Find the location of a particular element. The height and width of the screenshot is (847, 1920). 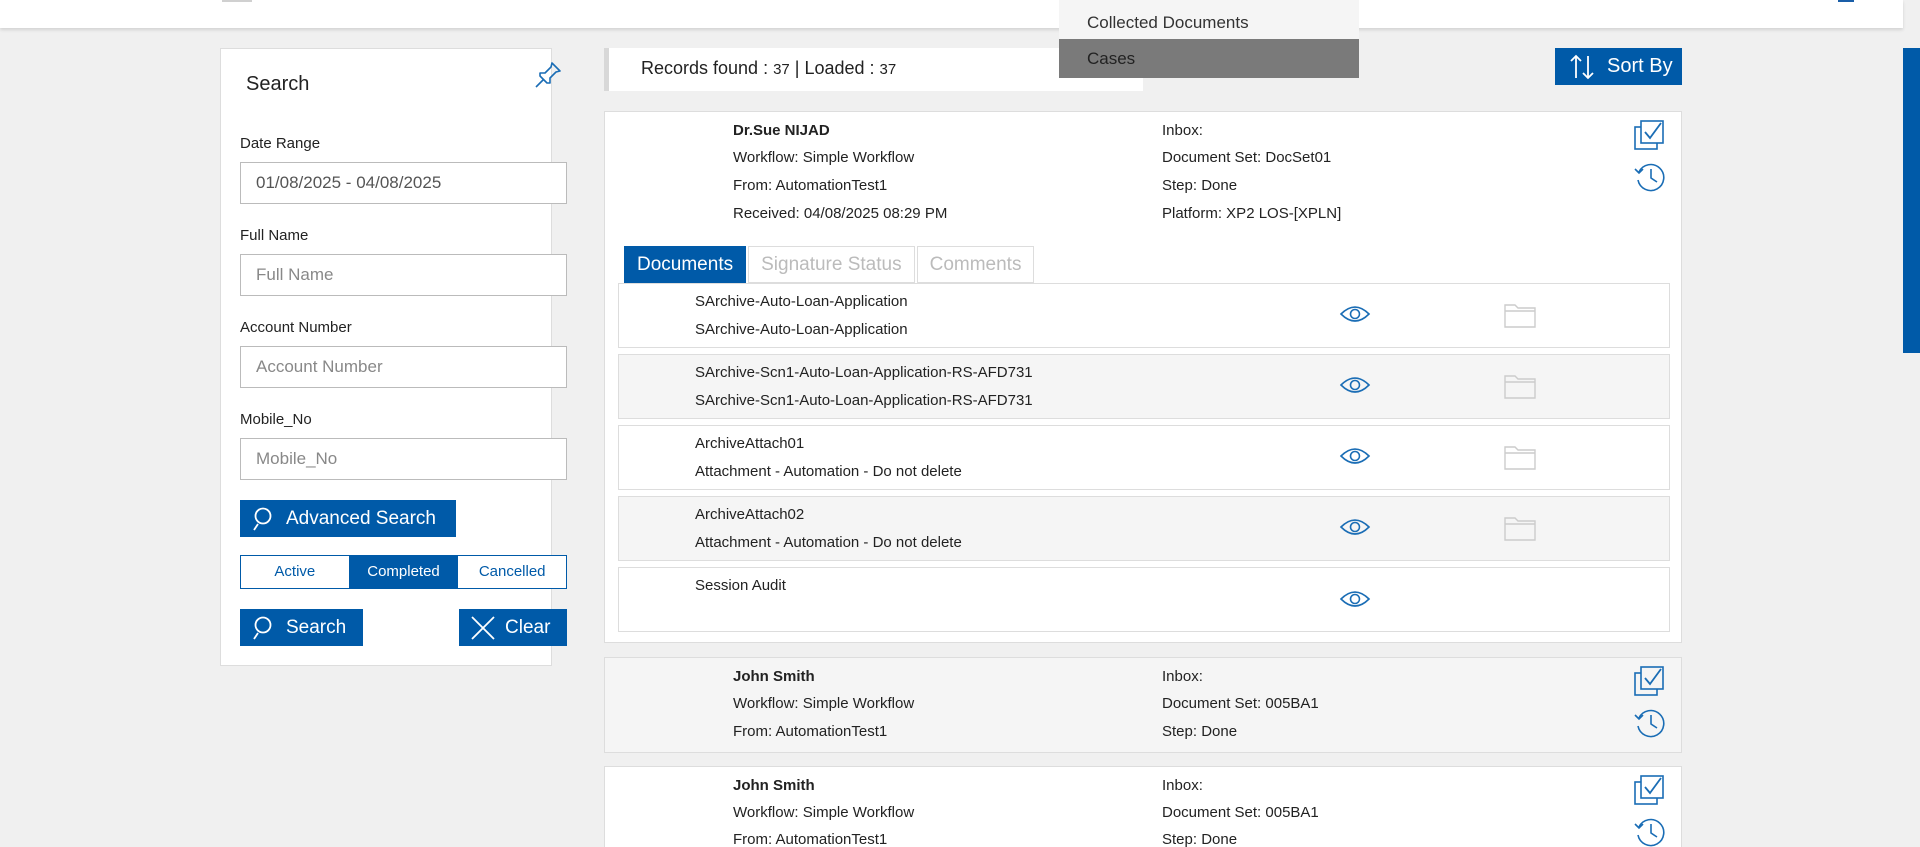

status-tab-completed: Completed is located at coordinates (404, 572).